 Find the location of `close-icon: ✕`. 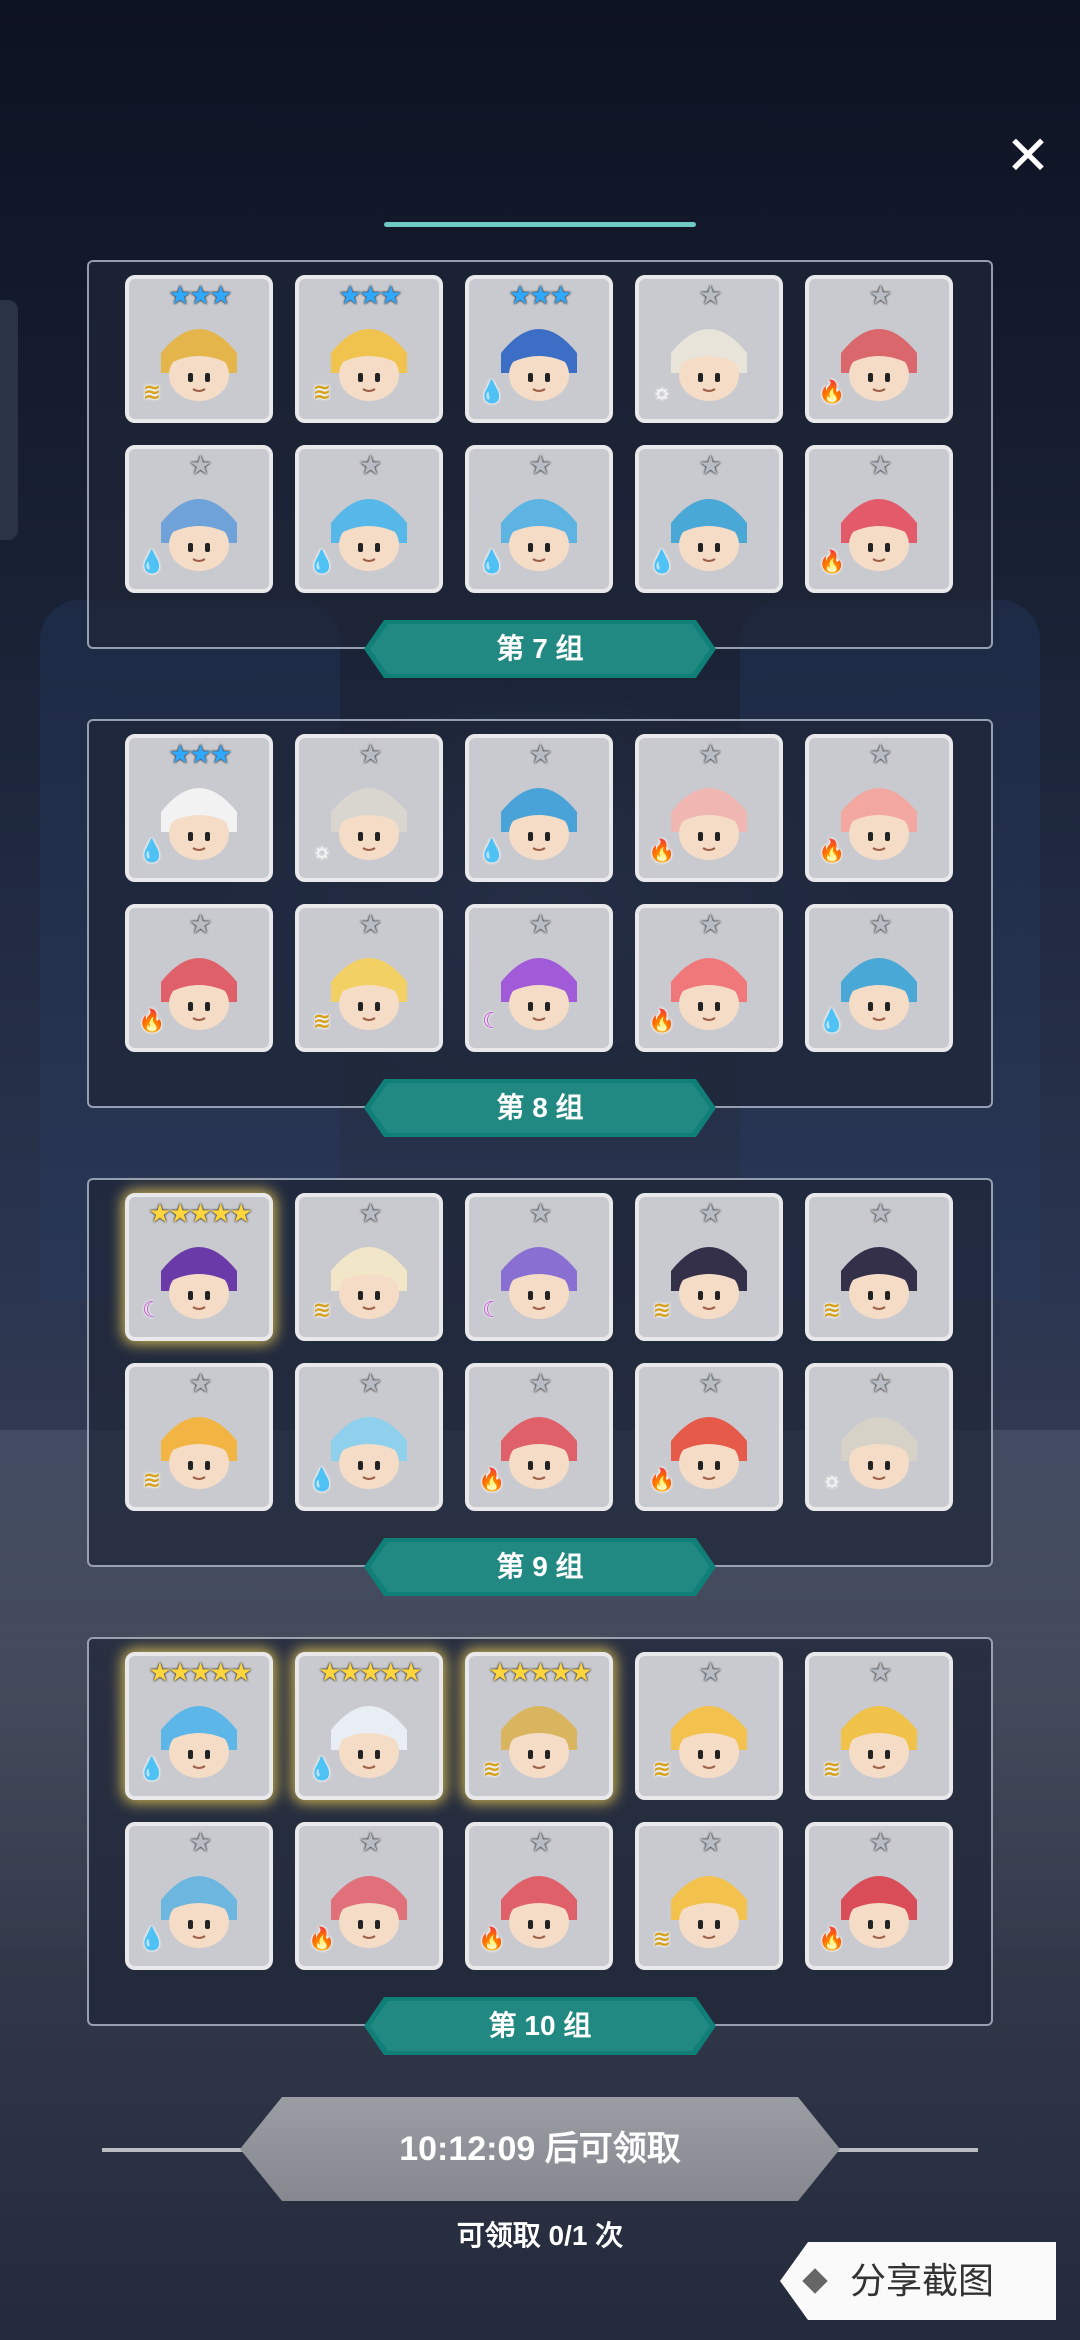

close-icon: ✕ is located at coordinates (1028, 156).